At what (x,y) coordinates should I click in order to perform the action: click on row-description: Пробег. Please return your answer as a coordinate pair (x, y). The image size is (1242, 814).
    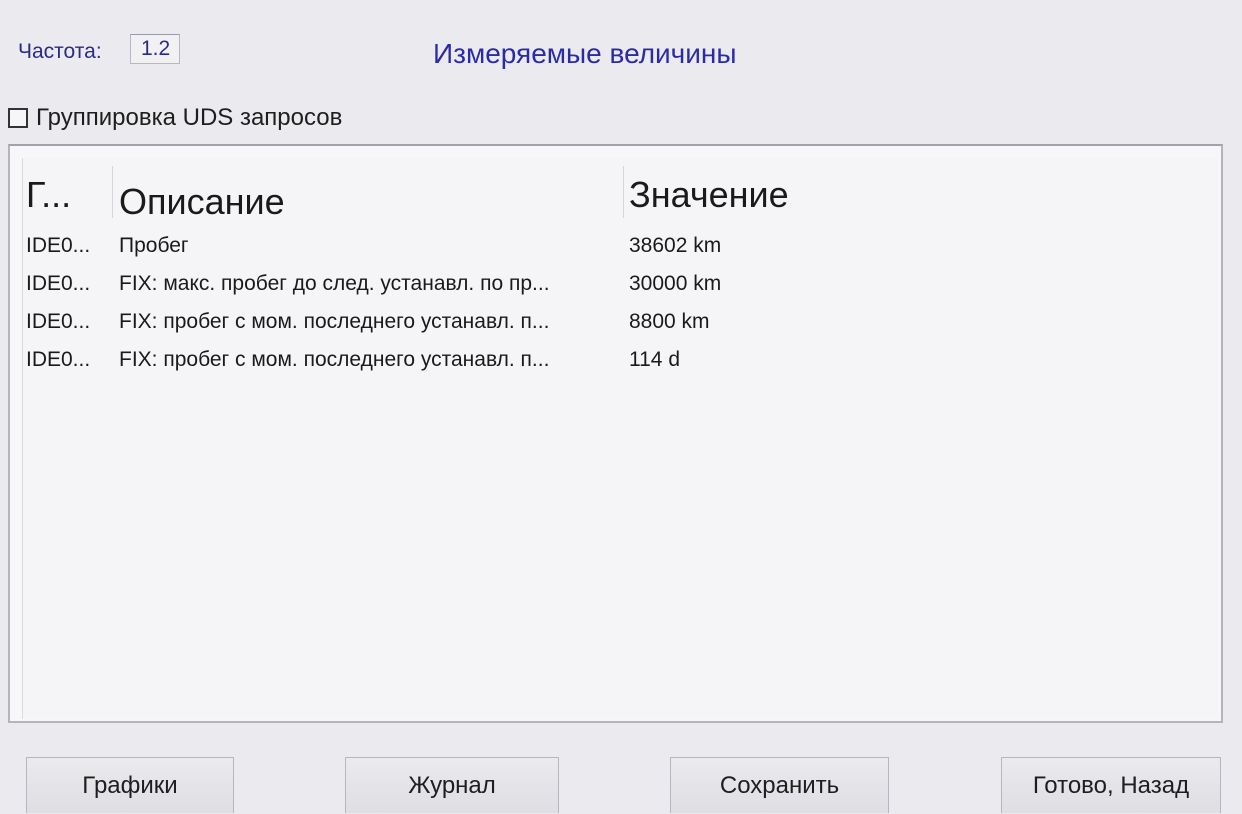
    Looking at the image, I should click on (154, 245).